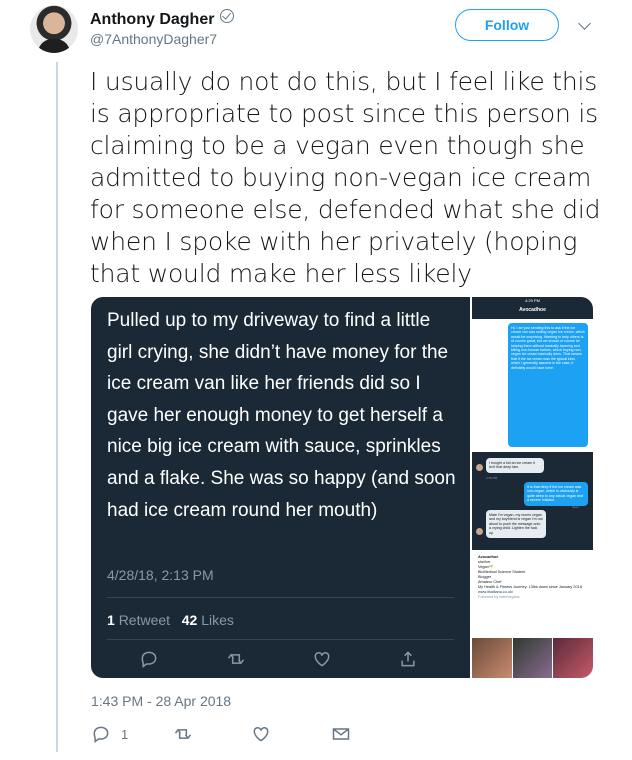  I want to click on message-button, so click(341, 736).